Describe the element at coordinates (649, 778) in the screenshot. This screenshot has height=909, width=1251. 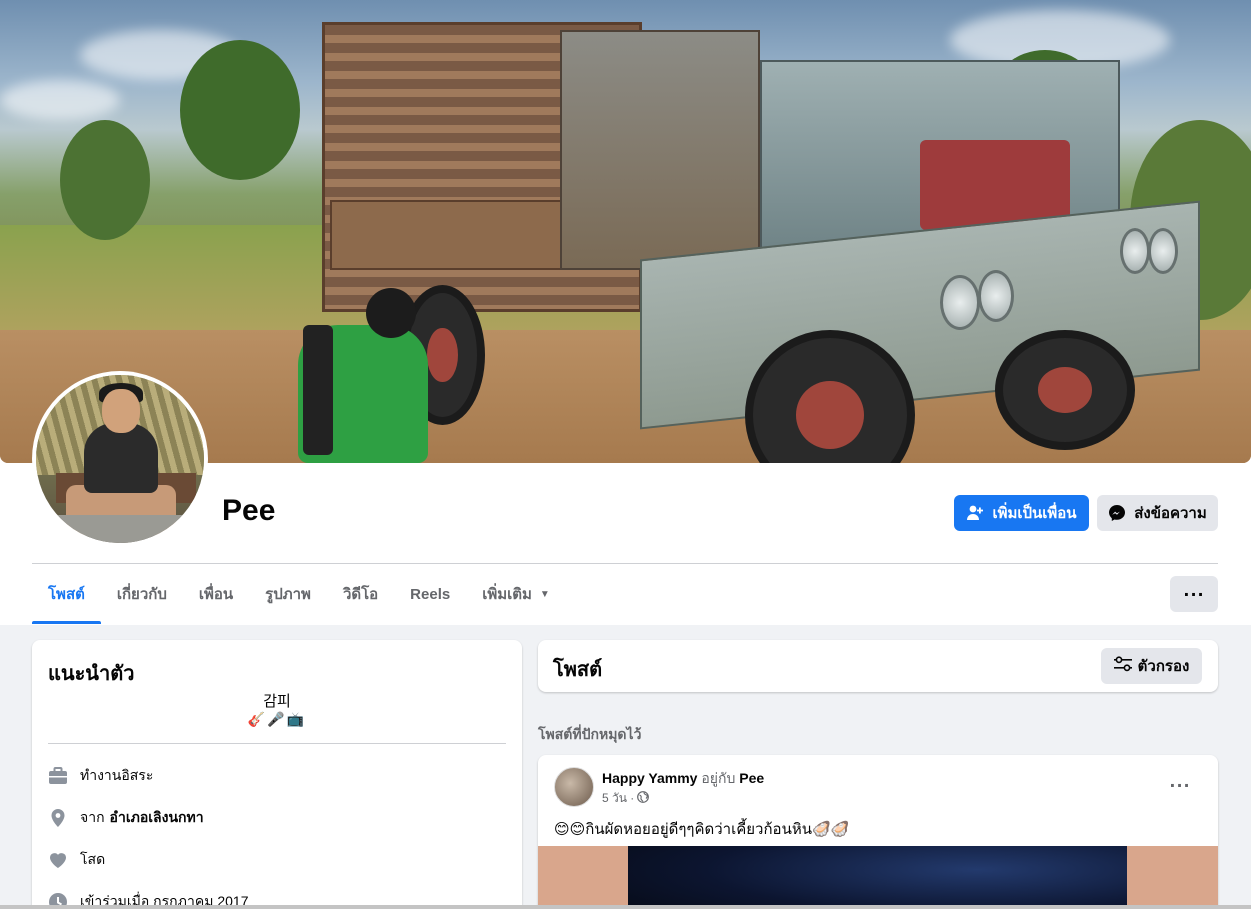
I see `post-author-name: Happy Yammy` at that location.